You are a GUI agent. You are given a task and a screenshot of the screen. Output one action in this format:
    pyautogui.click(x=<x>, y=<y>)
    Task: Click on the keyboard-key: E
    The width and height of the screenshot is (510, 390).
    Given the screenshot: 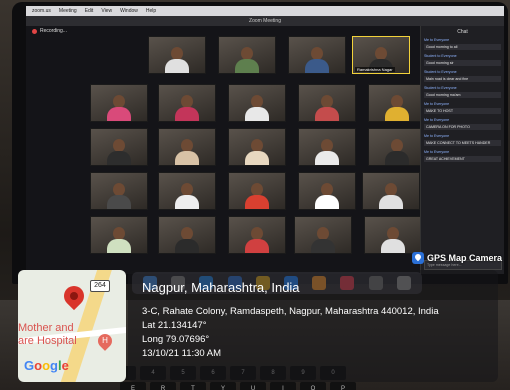 What is the action you would take?
    pyautogui.click(x=133, y=386)
    